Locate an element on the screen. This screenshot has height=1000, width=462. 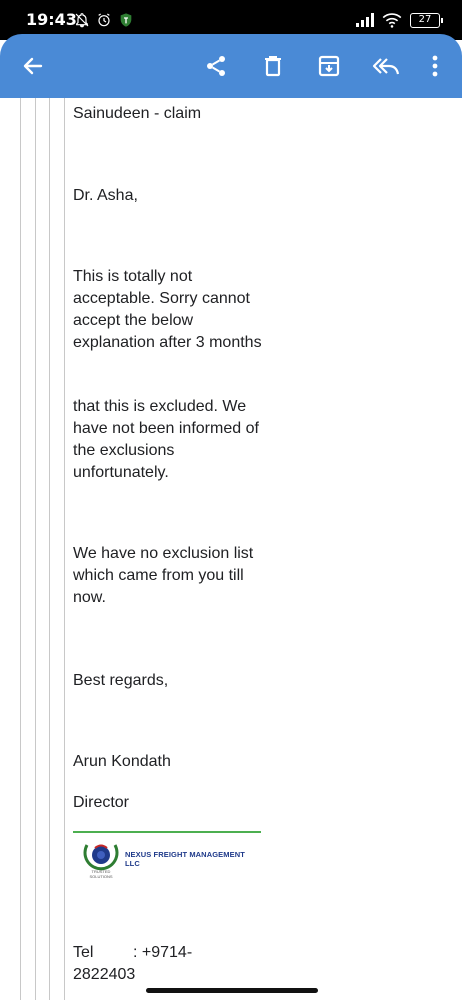
more-vert-icon is located at coordinates (435, 66).